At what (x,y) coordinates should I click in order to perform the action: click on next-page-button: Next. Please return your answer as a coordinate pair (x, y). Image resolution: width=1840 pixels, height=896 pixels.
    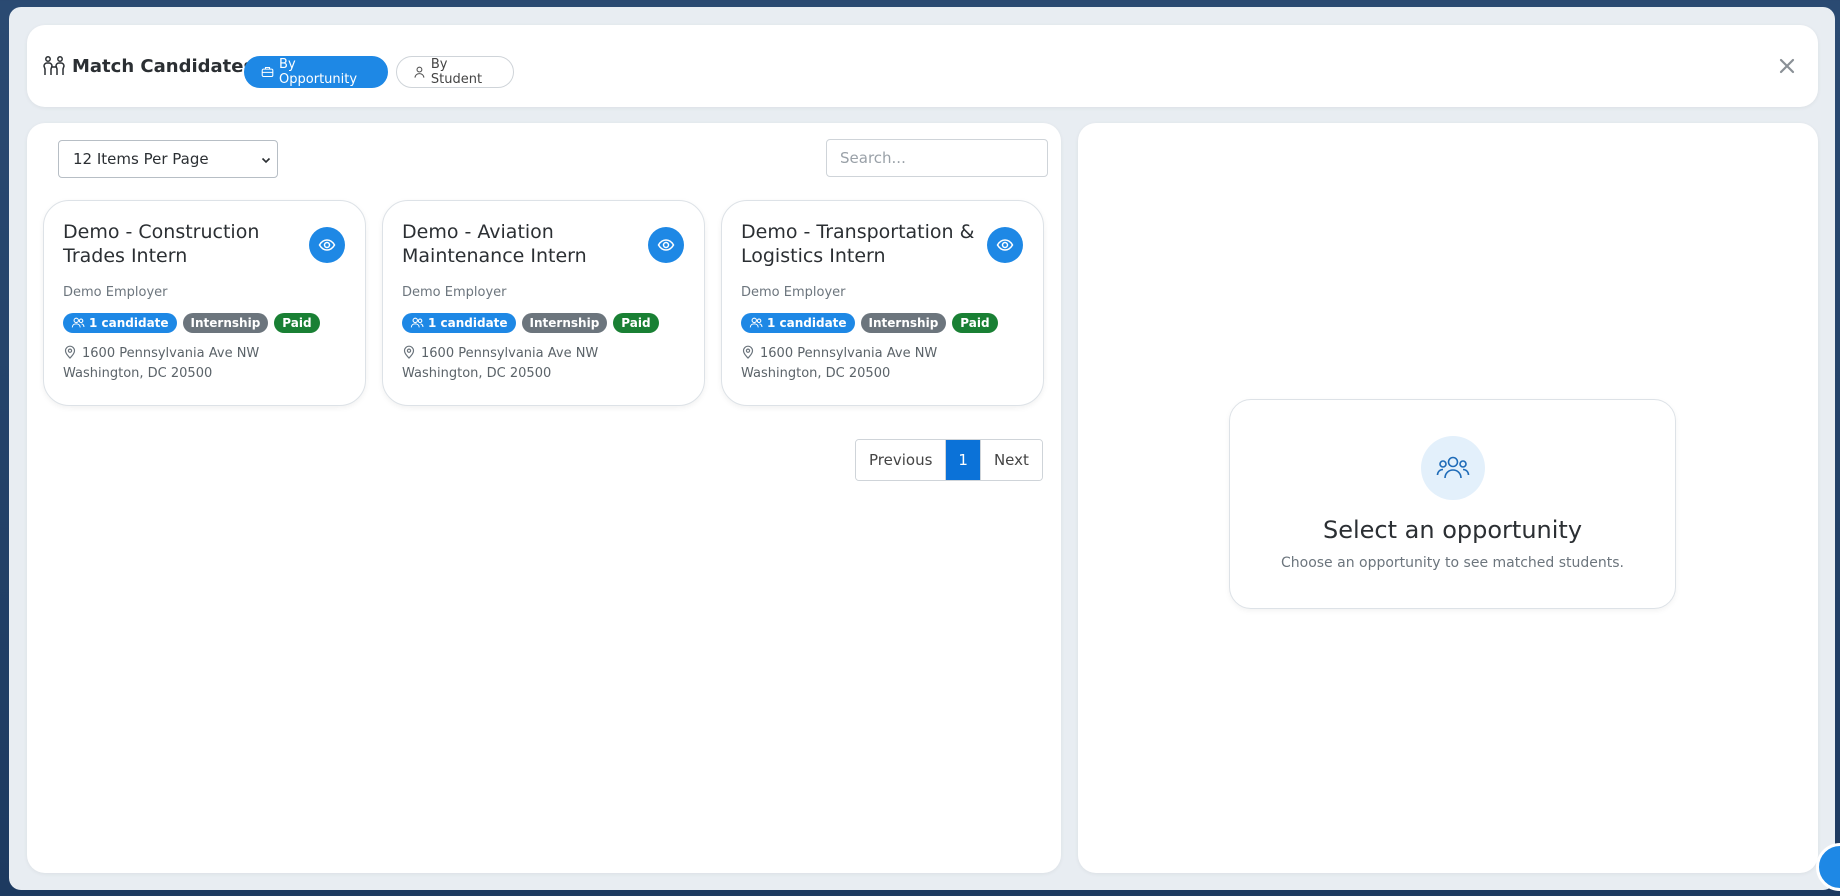
    Looking at the image, I should click on (1010, 460).